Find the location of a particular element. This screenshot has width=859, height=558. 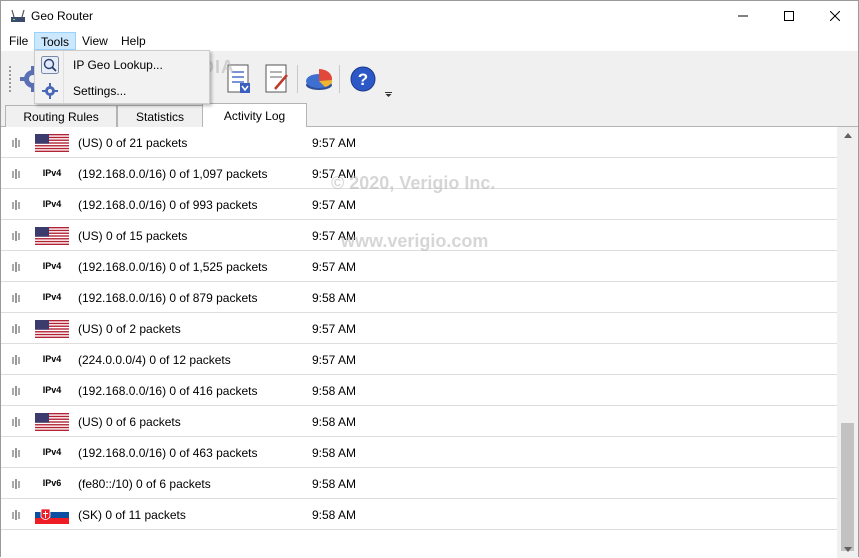

log-description: (192.168.0.0/16) 0 of 1,097 packets is located at coordinates (173, 174).